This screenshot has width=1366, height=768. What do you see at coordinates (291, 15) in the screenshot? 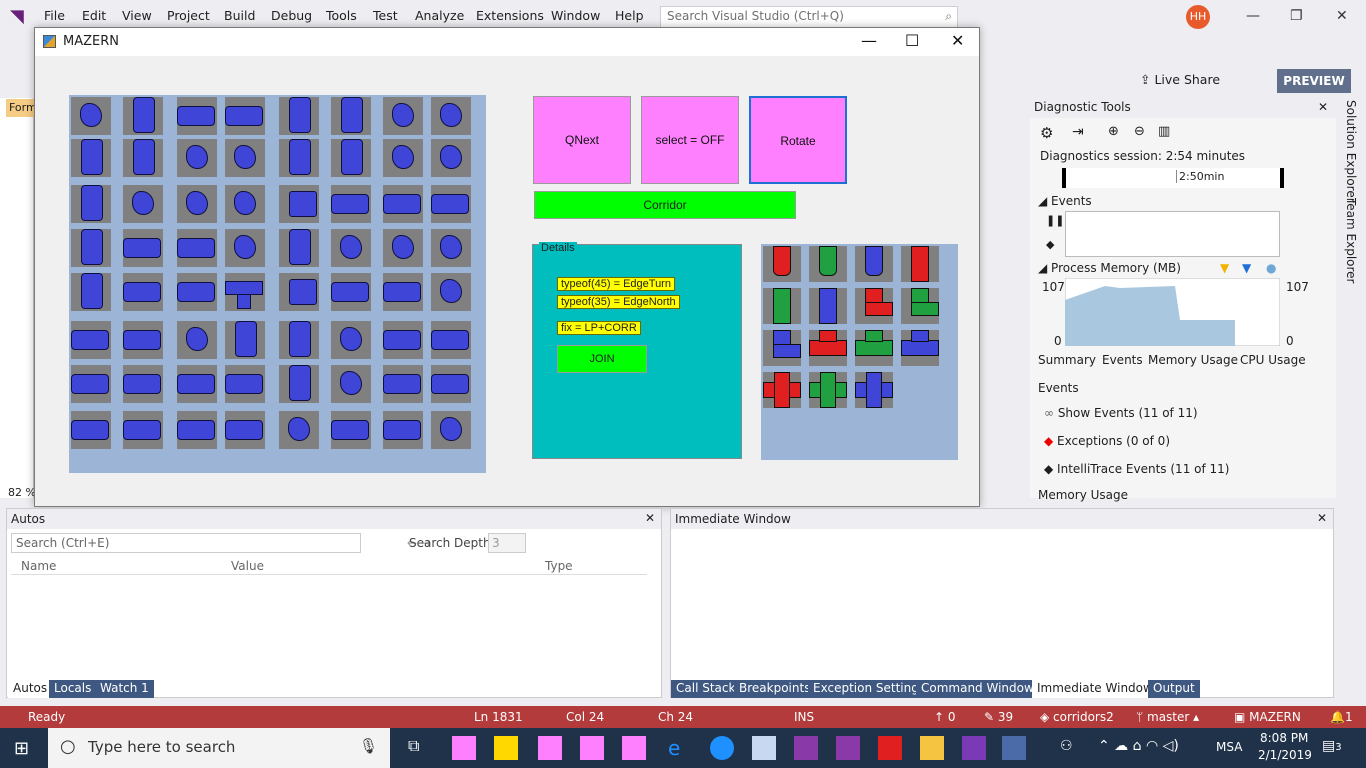
I see `menu-debug: Debug` at bounding box center [291, 15].